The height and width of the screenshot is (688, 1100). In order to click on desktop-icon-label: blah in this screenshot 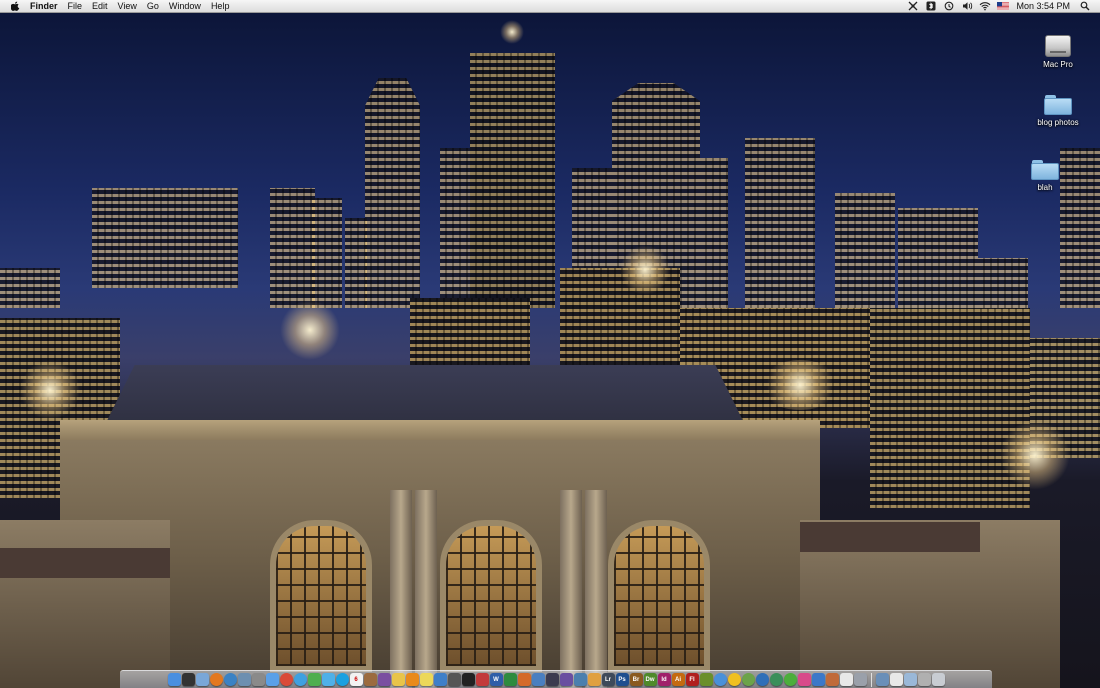, I will do `click(1045, 187)`.